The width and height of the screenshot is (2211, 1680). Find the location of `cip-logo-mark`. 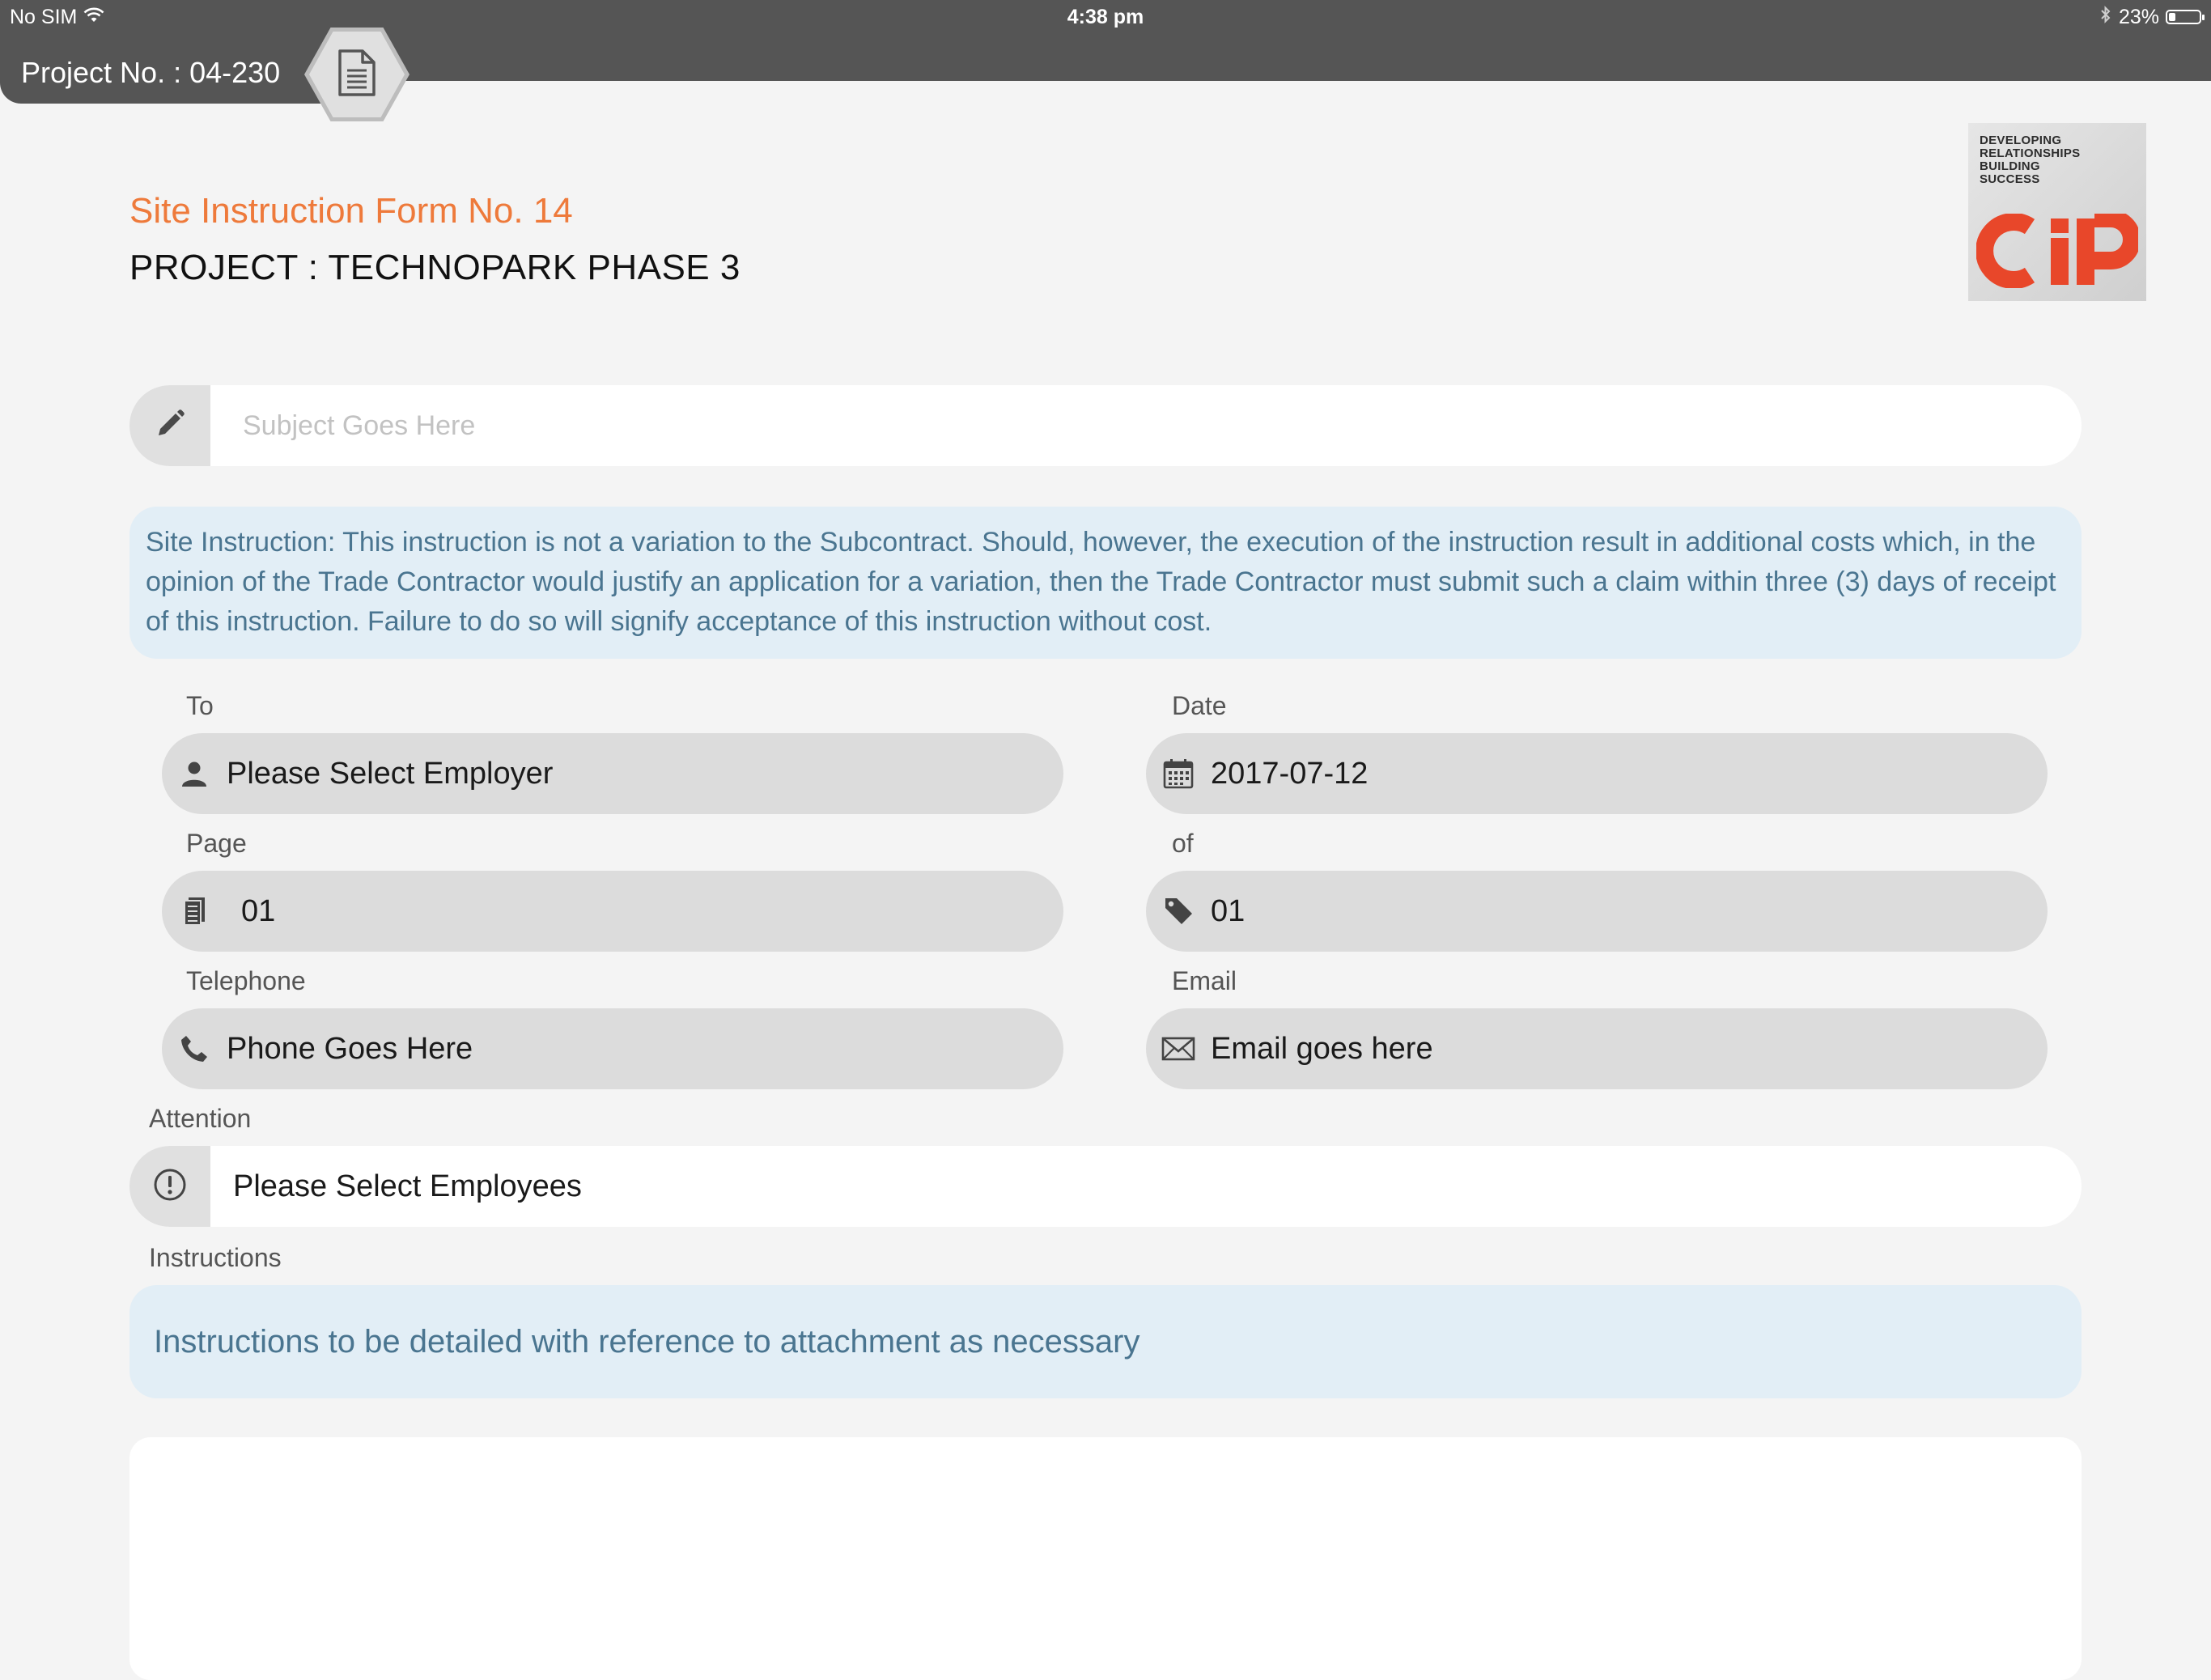

cip-logo-mark is located at coordinates (2057, 251).